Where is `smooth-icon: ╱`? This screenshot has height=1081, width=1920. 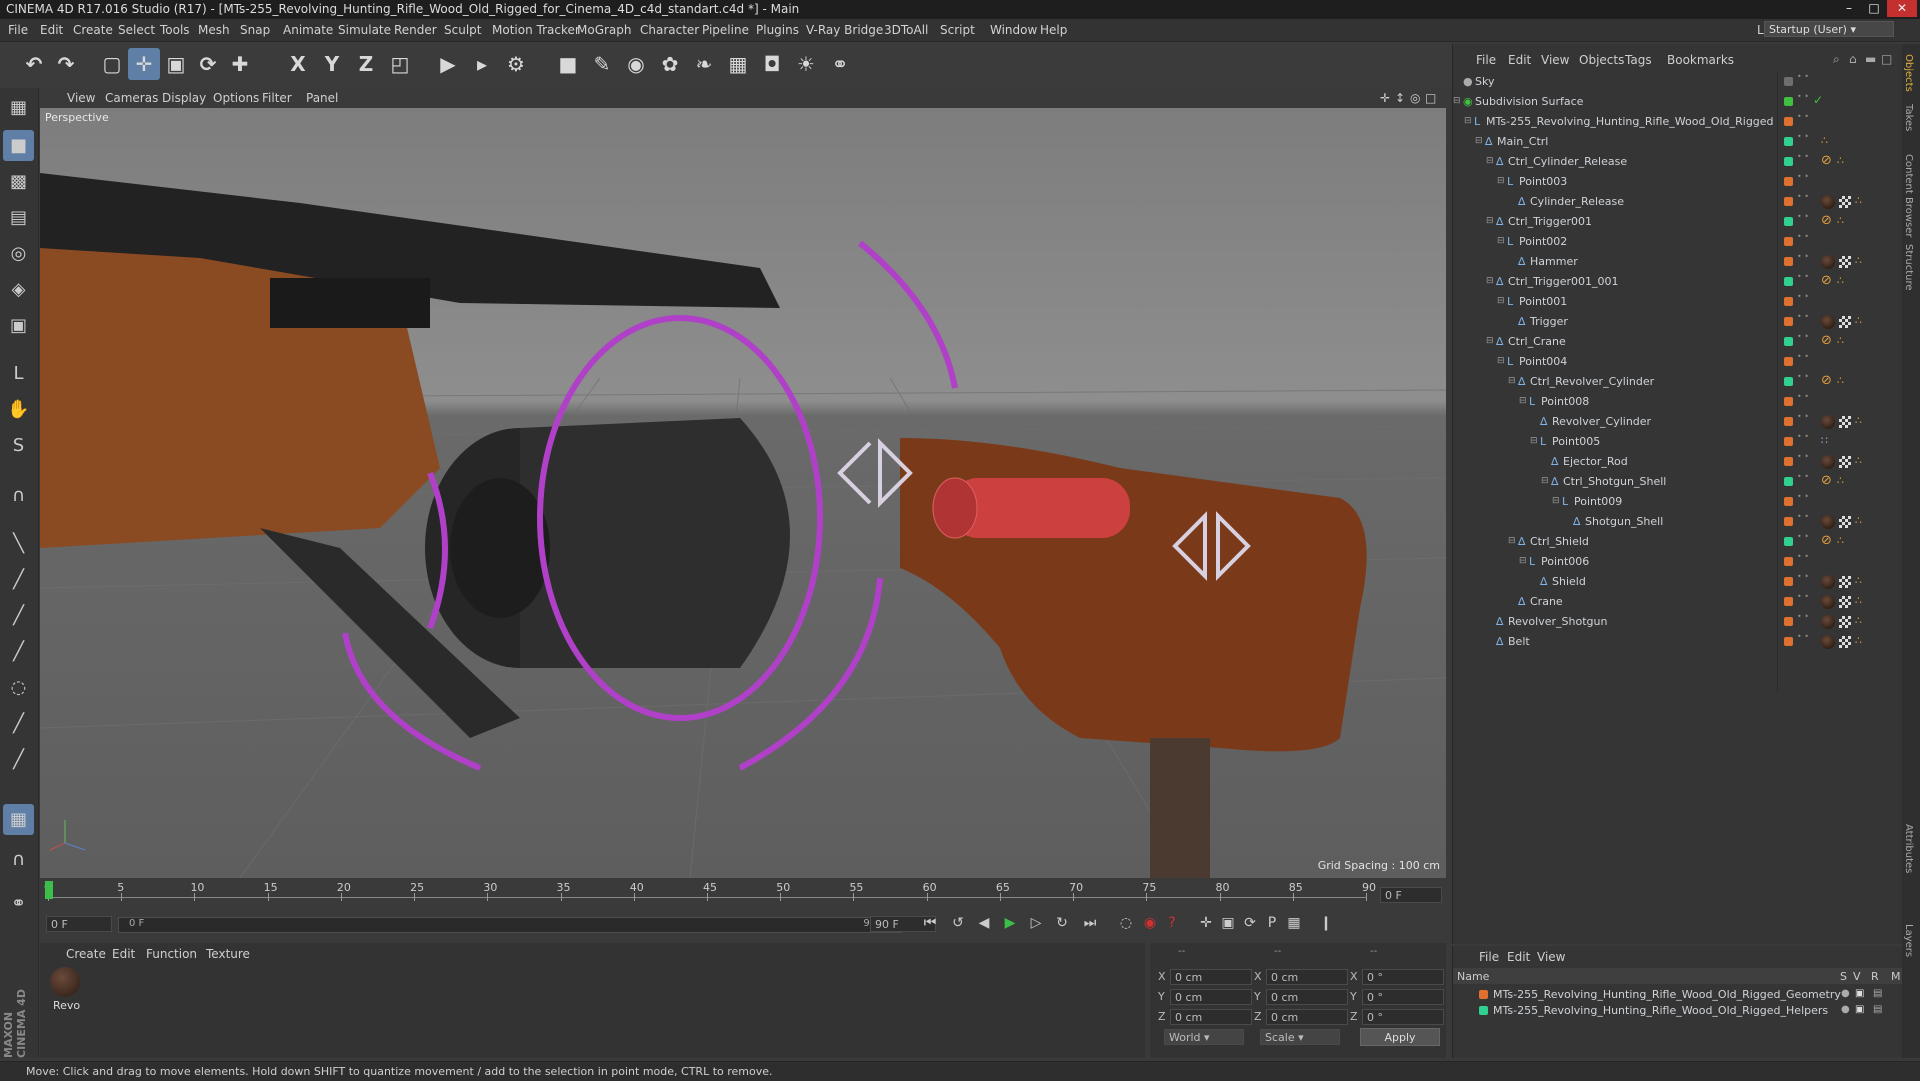
smooth-icon: ╱ is located at coordinates (18, 759).